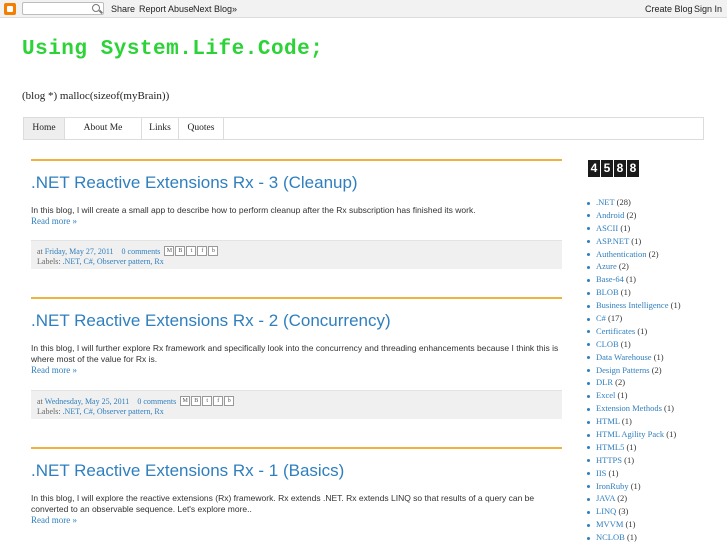 This screenshot has width=727, height=545. Describe the element at coordinates (669, 9) in the screenshot. I see `create-blog-link: Create Blog` at that location.